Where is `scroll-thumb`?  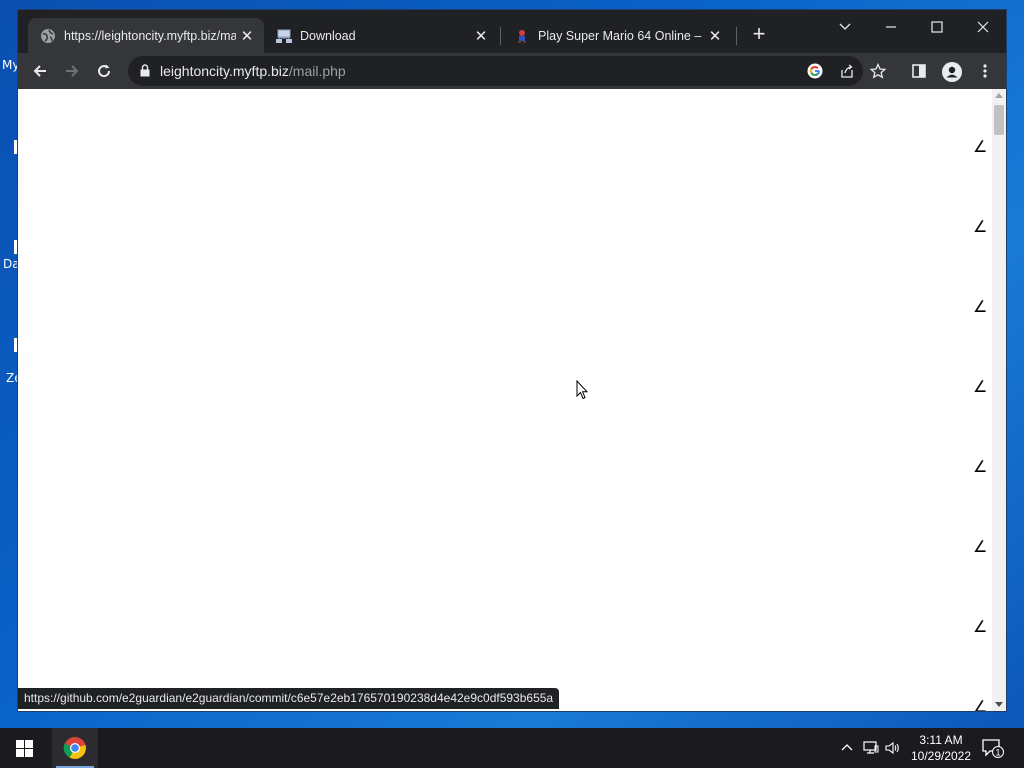 scroll-thumb is located at coordinates (999, 120).